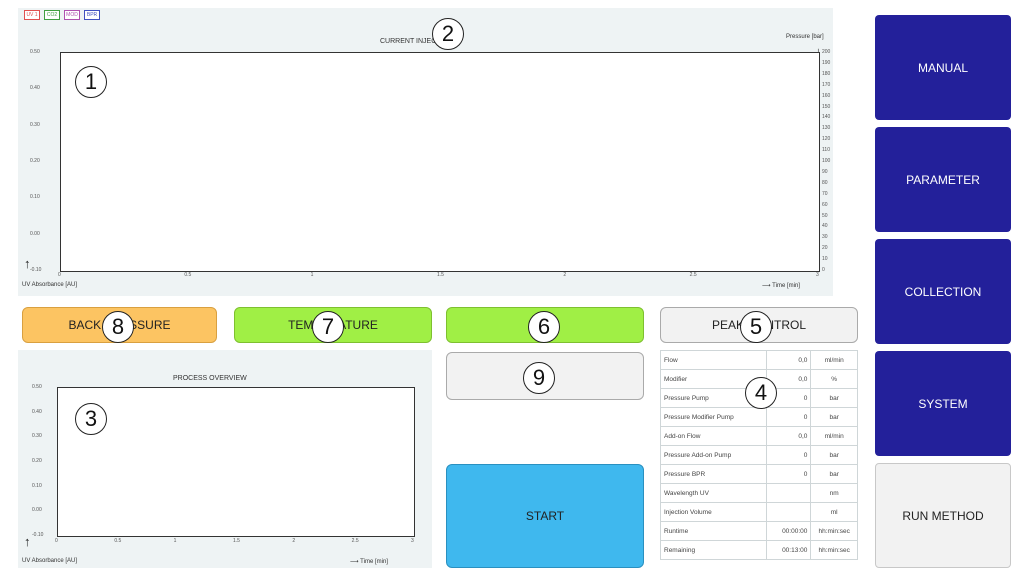 The height and width of the screenshot is (570, 1011). Describe the element at coordinates (943, 403) in the screenshot. I see `system-button: SYSTEM` at that location.